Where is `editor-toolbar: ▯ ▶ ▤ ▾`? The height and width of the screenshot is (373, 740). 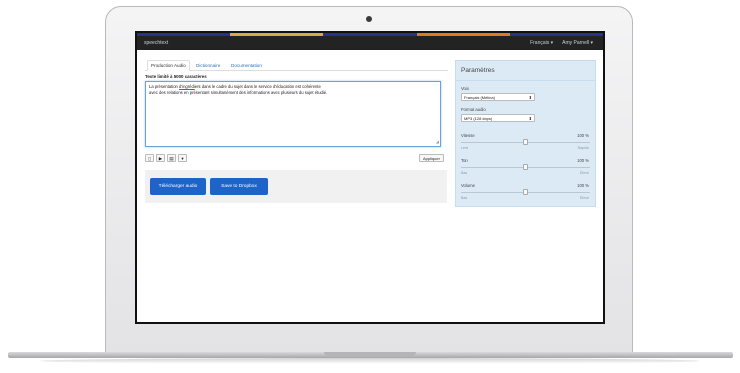 editor-toolbar: ▯ ▶ ▤ ▾ is located at coordinates (166, 158).